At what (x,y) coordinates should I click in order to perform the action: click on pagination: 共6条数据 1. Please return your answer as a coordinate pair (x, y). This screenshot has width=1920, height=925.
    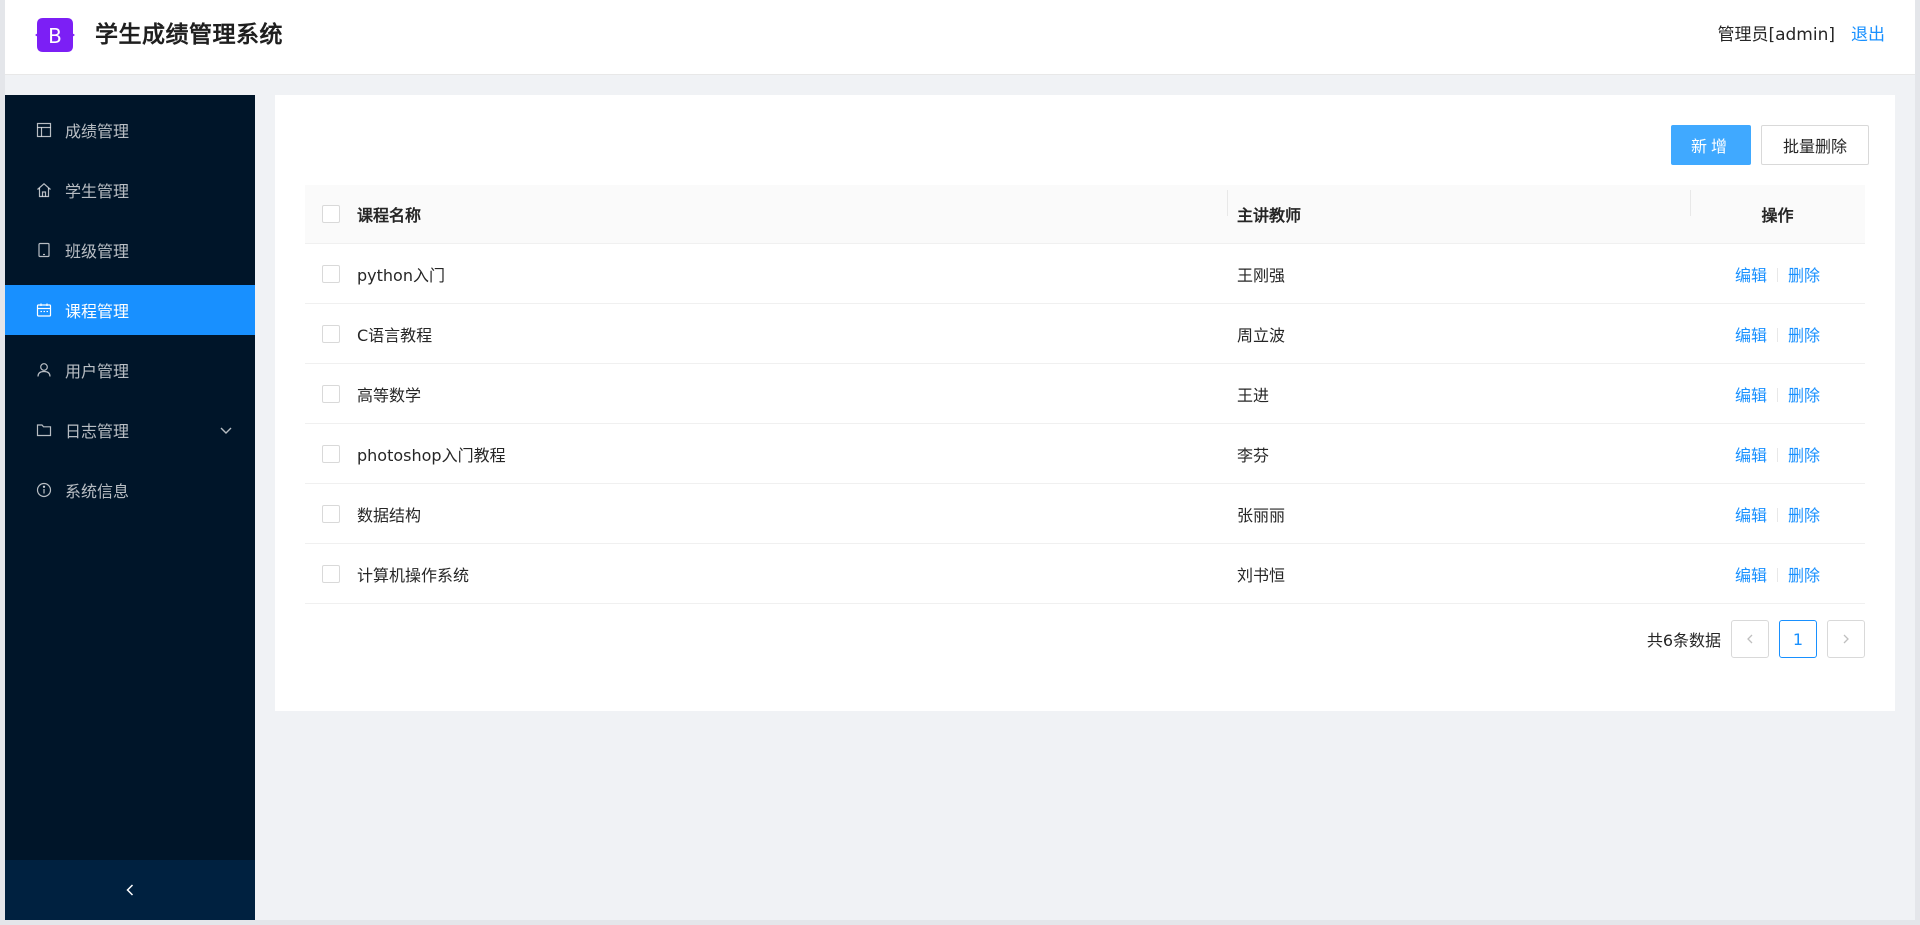
    Looking at the image, I should click on (1756, 639).